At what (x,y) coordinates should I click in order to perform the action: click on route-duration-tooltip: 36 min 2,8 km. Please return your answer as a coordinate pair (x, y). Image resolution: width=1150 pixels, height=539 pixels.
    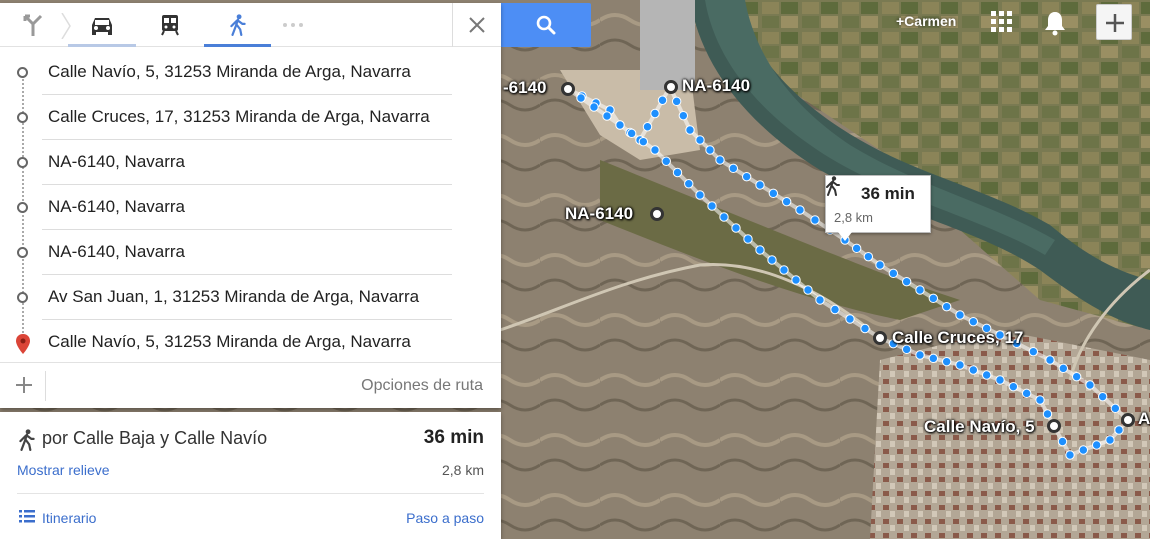
    Looking at the image, I should click on (878, 204).